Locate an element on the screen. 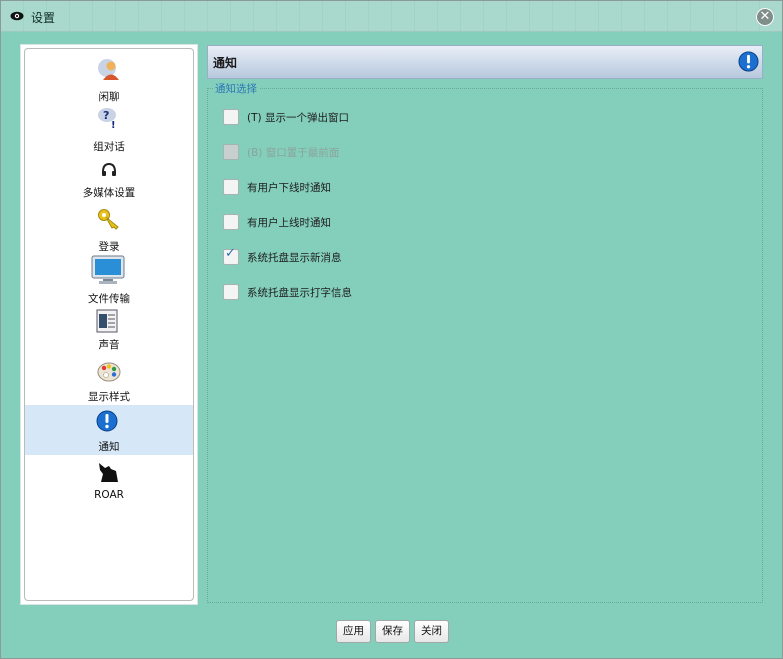 The height and width of the screenshot is (659, 783). sidebar-item-login: 登录 is located at coordinates (109, 227).